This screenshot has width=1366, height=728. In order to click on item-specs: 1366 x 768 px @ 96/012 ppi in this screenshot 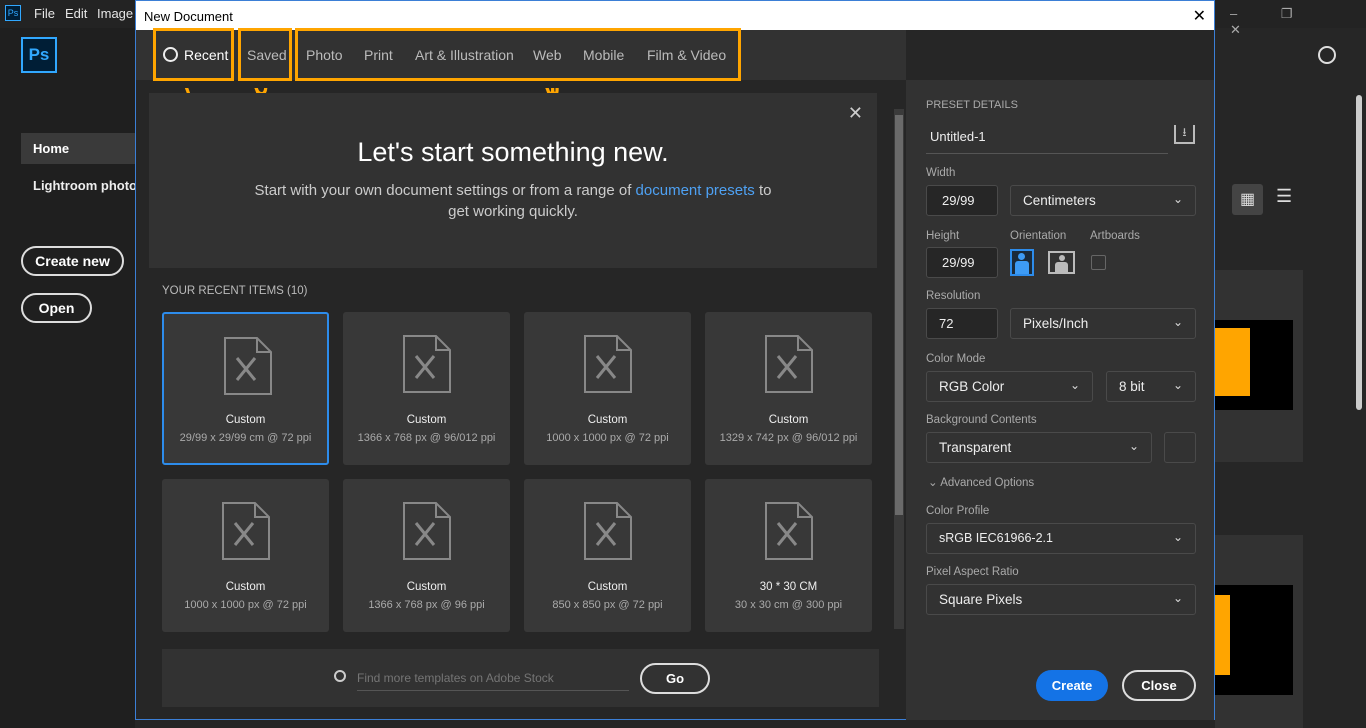, I will do `click(426, 438)`.